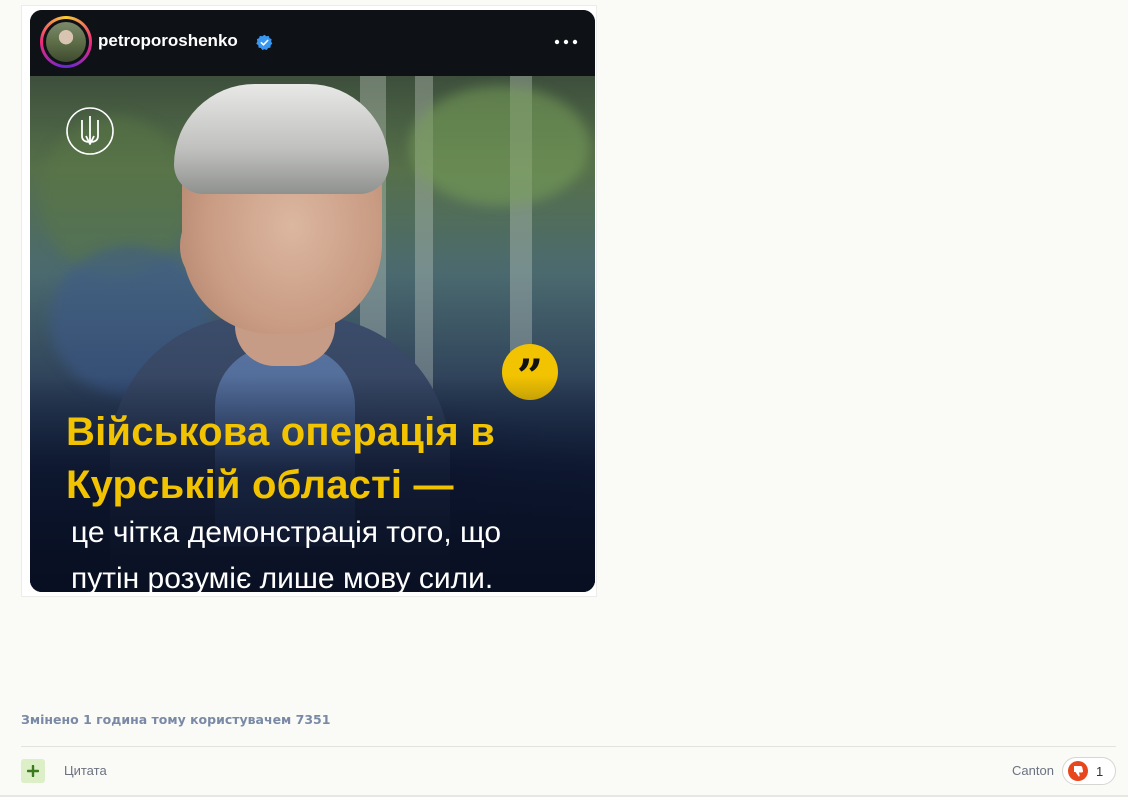 This screenshot has height=797, width=1128. I want to click on edited-note: Змінено 1 година тому користувачем 7351, so click(176, 719).